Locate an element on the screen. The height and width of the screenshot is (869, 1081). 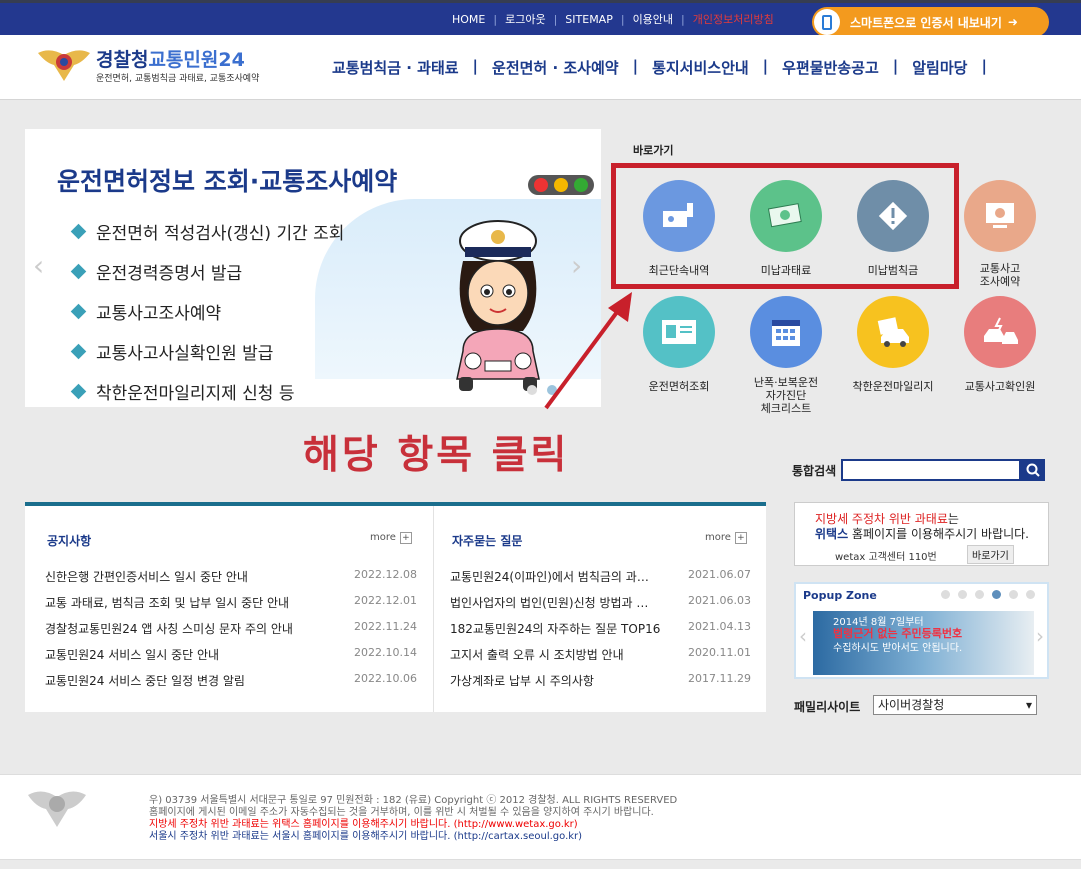
quick-unpaid-fines: 미납과태료 is located at coordinates (786, 228).